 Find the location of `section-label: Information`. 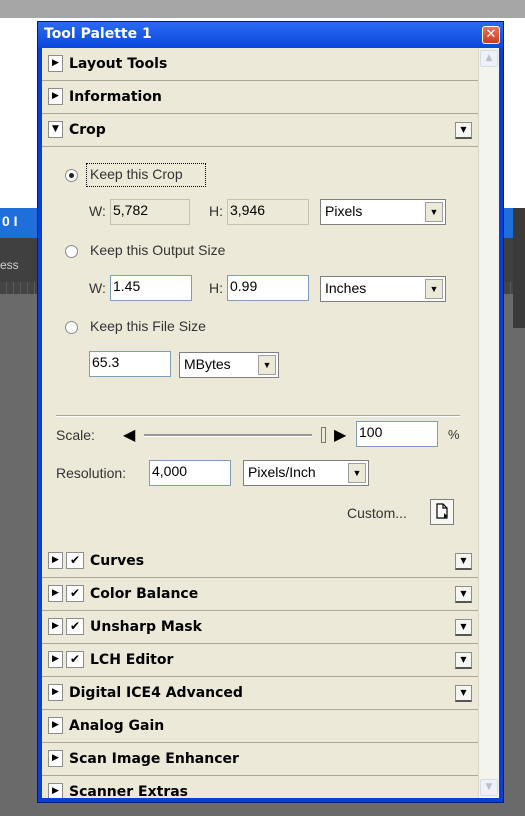

section-label: Information is located at coordinates (115, 97).